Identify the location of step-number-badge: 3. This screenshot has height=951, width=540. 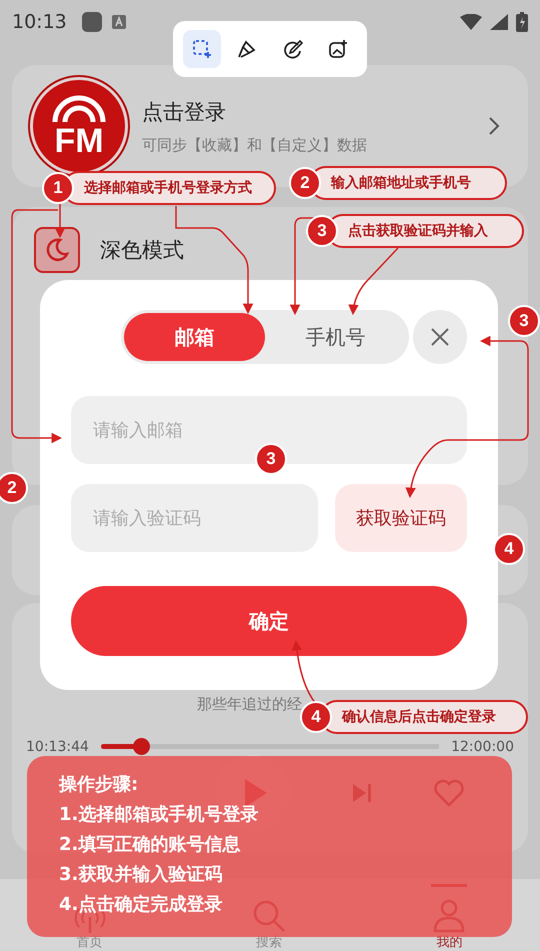
(524, 321).